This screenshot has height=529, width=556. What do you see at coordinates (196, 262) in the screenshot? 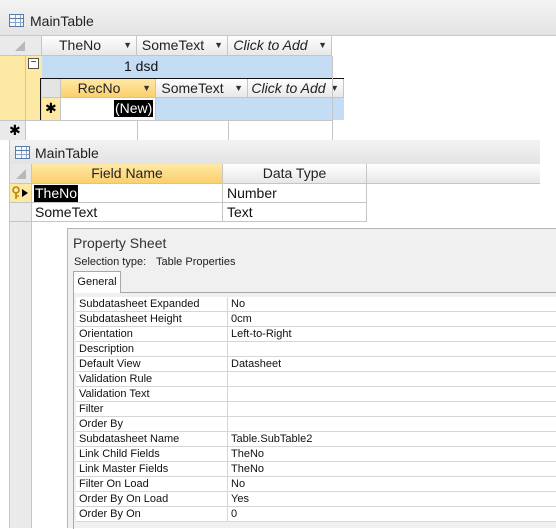
I see `selection-type-value: Table Properties` at bounding box center [196, 262].